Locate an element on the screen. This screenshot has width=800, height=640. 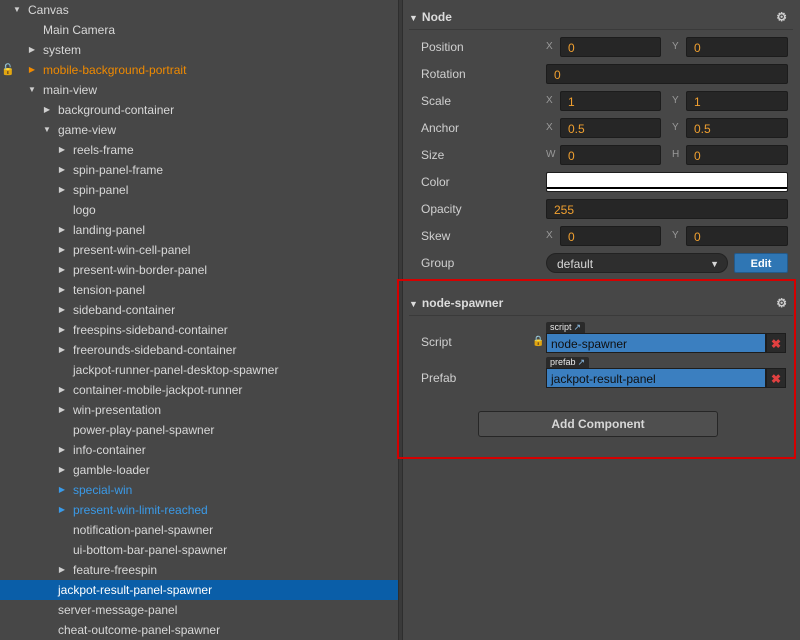
script-asset-field: node-spawner is located at coordinates (656, 343).